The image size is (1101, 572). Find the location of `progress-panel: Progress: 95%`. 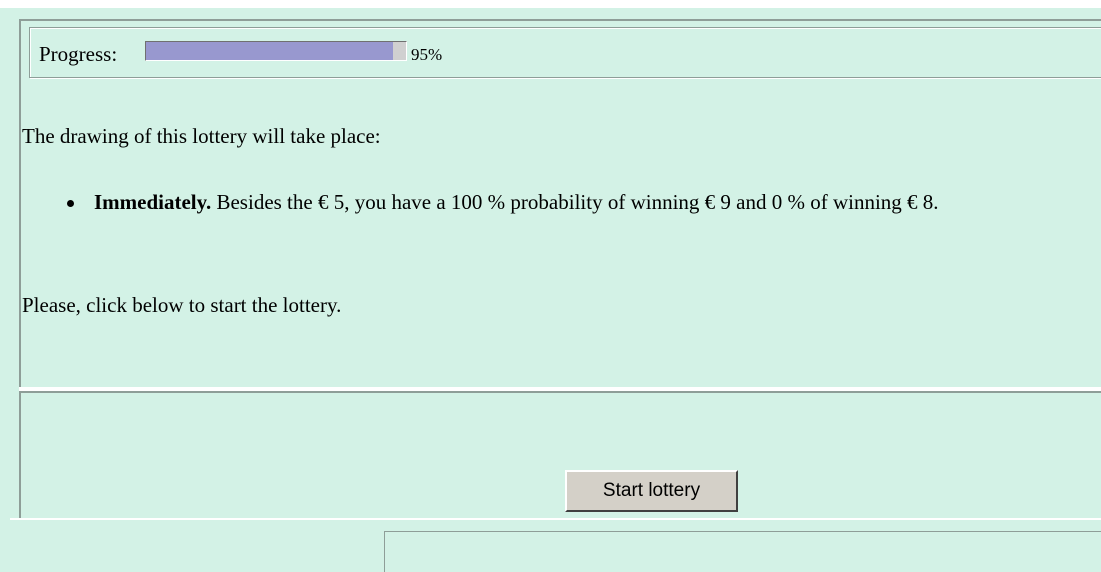

progress-panel: Progress: 95% is located at coordinates (565, 52).